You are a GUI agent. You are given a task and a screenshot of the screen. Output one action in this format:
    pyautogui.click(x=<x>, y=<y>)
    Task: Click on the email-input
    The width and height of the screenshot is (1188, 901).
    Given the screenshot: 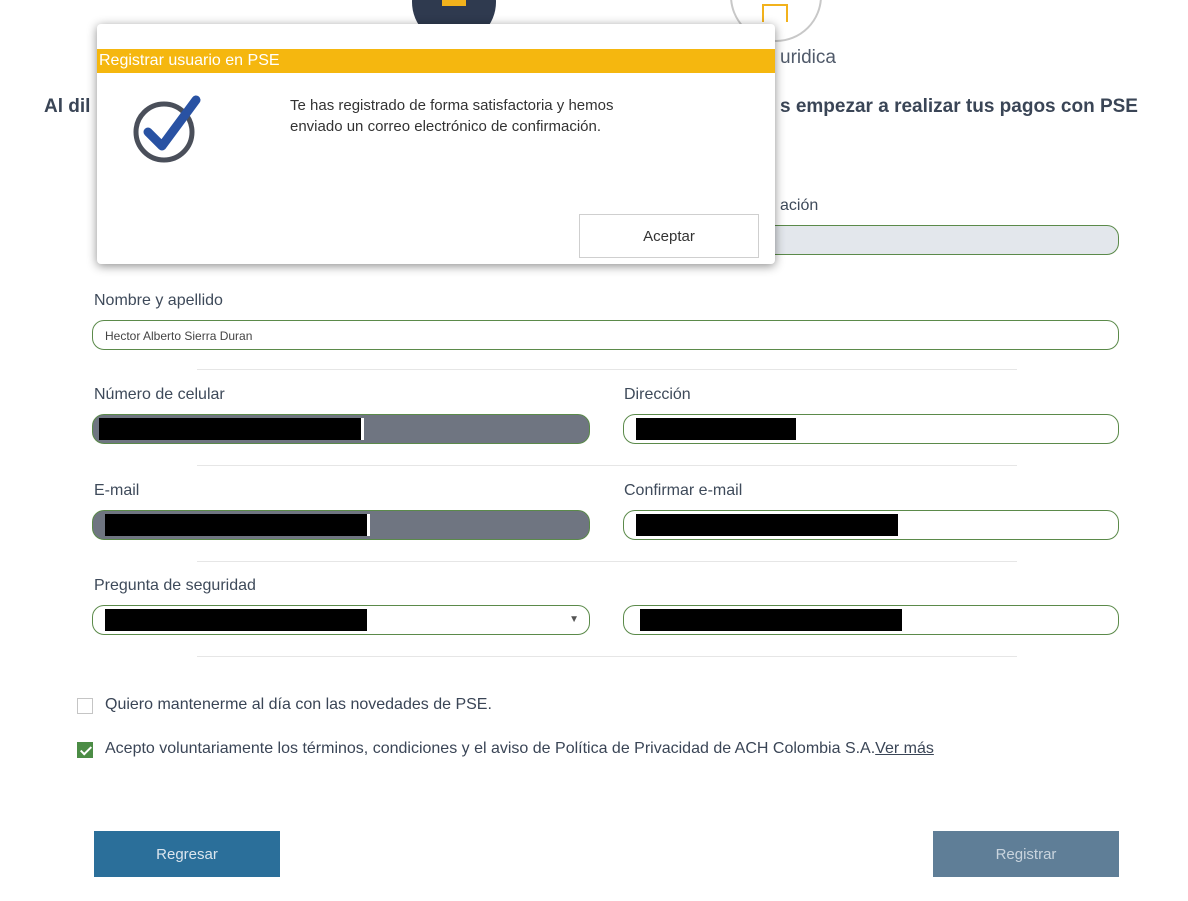 What is the action you would take?
    pyautogui.click(x=341, y=525)
    